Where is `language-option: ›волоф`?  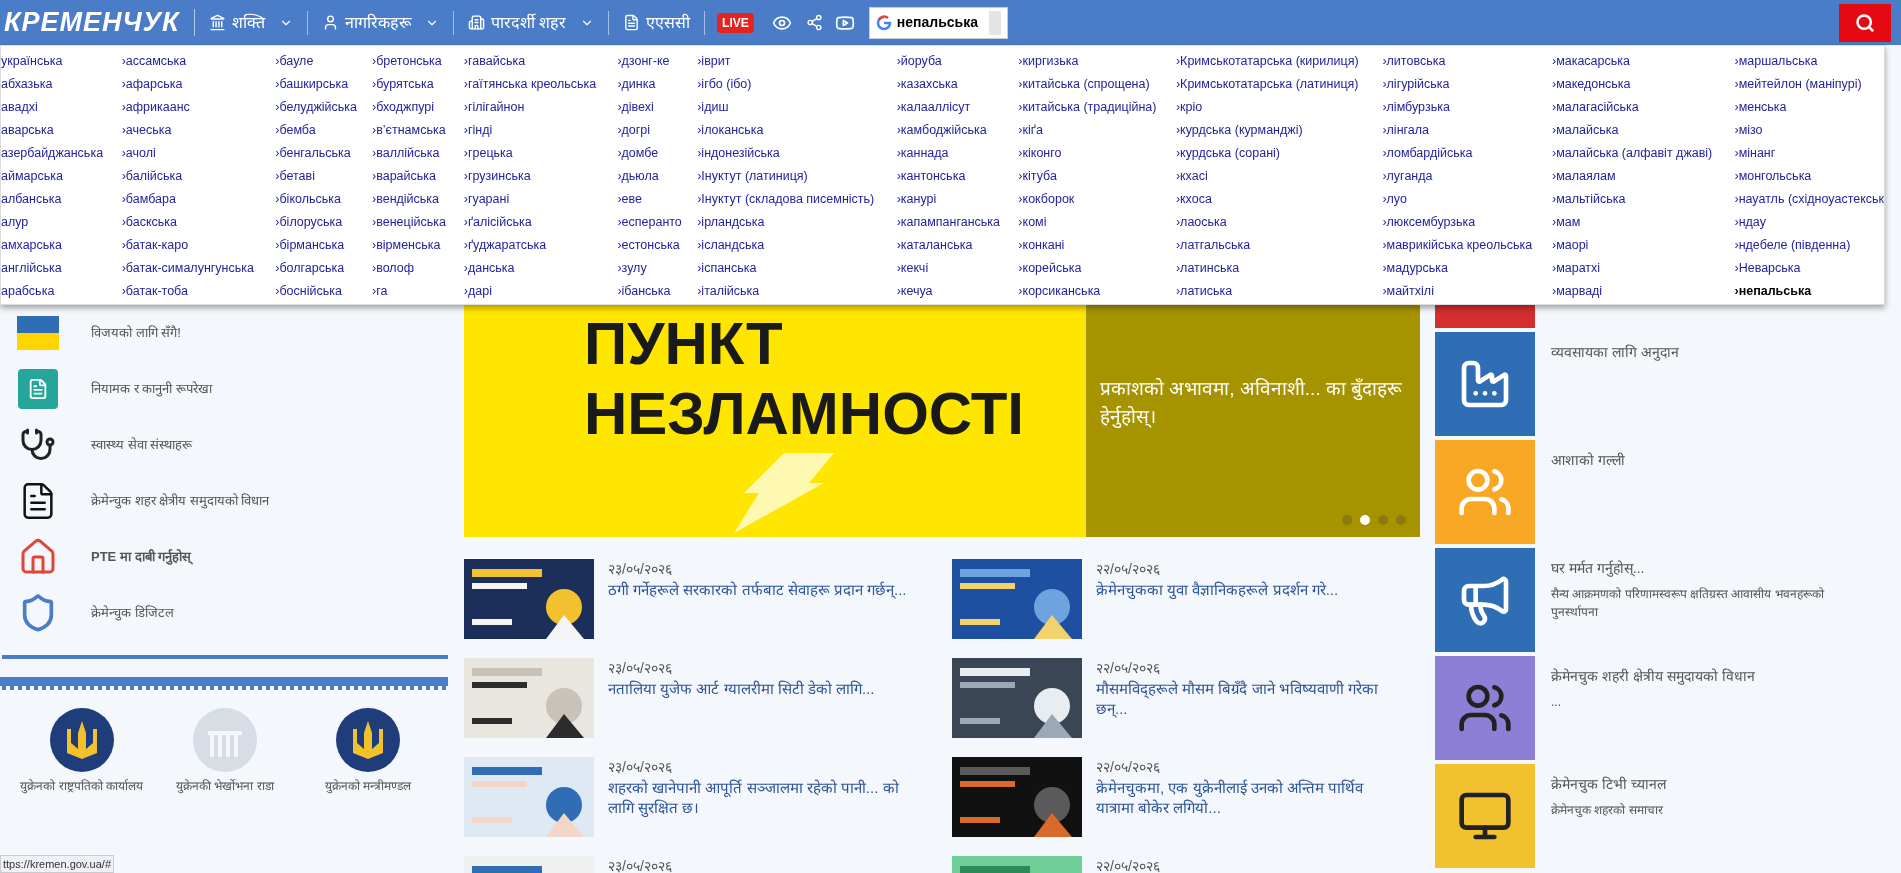
language-option: ›волоф is located at coordinates (393, 268).